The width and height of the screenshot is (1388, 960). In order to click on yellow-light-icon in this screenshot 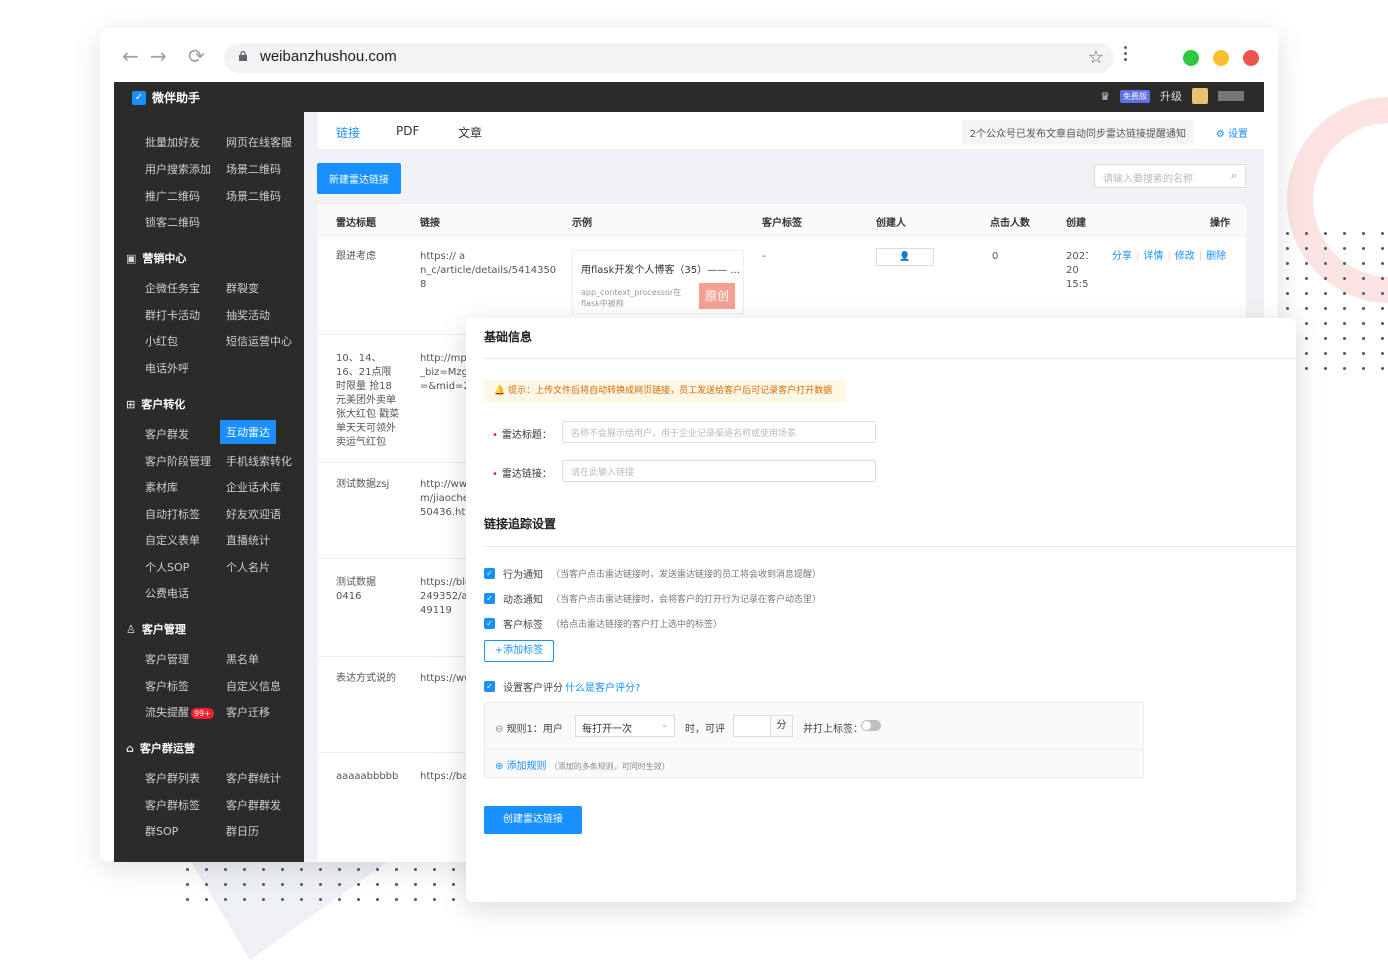, I will do `click(1221, 58)`.